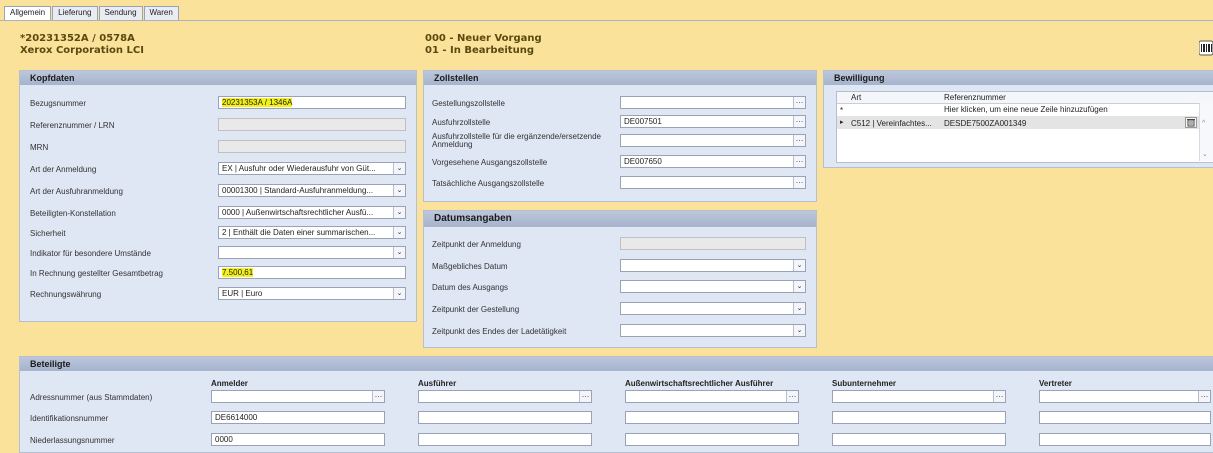  Describe the element at coordinates (39, 147) in the screenshot. I see `field-label: MRN` at that location.